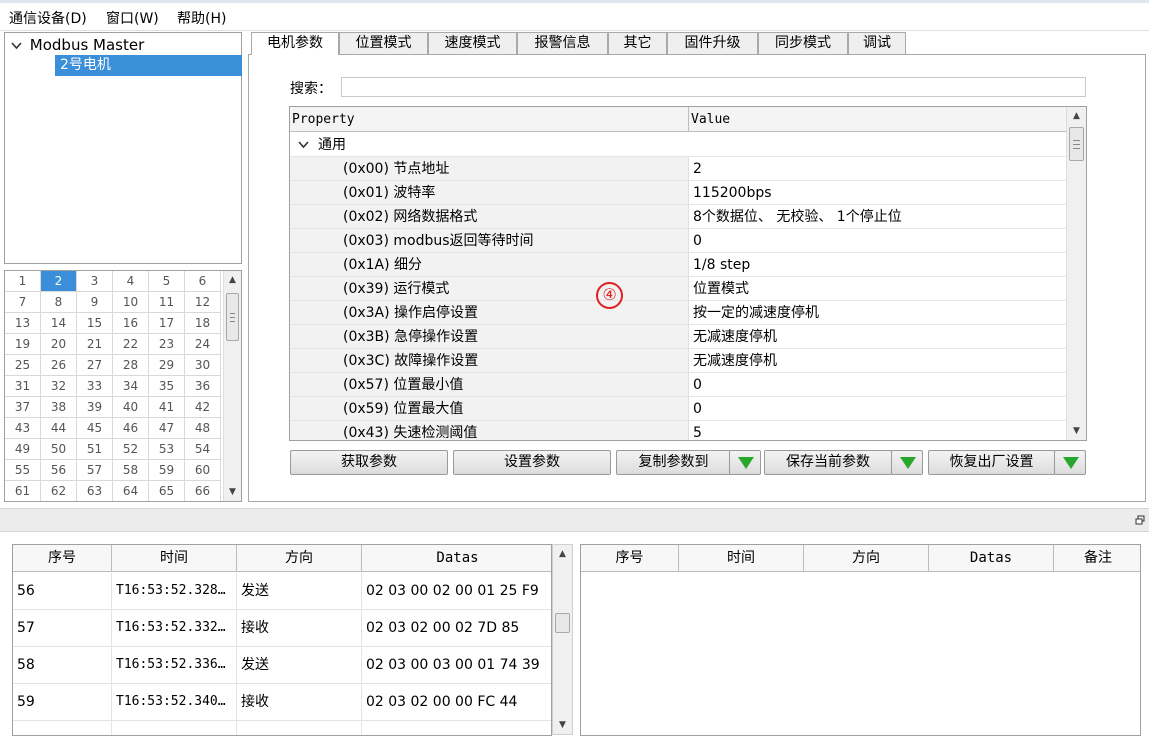 Image resolution: width=1149 pixels, height=742 pixels. What do you see at coordinates (23, 407) in the screenshot?
I see `node-number-cell: 37` at bounding box center [23, 407].